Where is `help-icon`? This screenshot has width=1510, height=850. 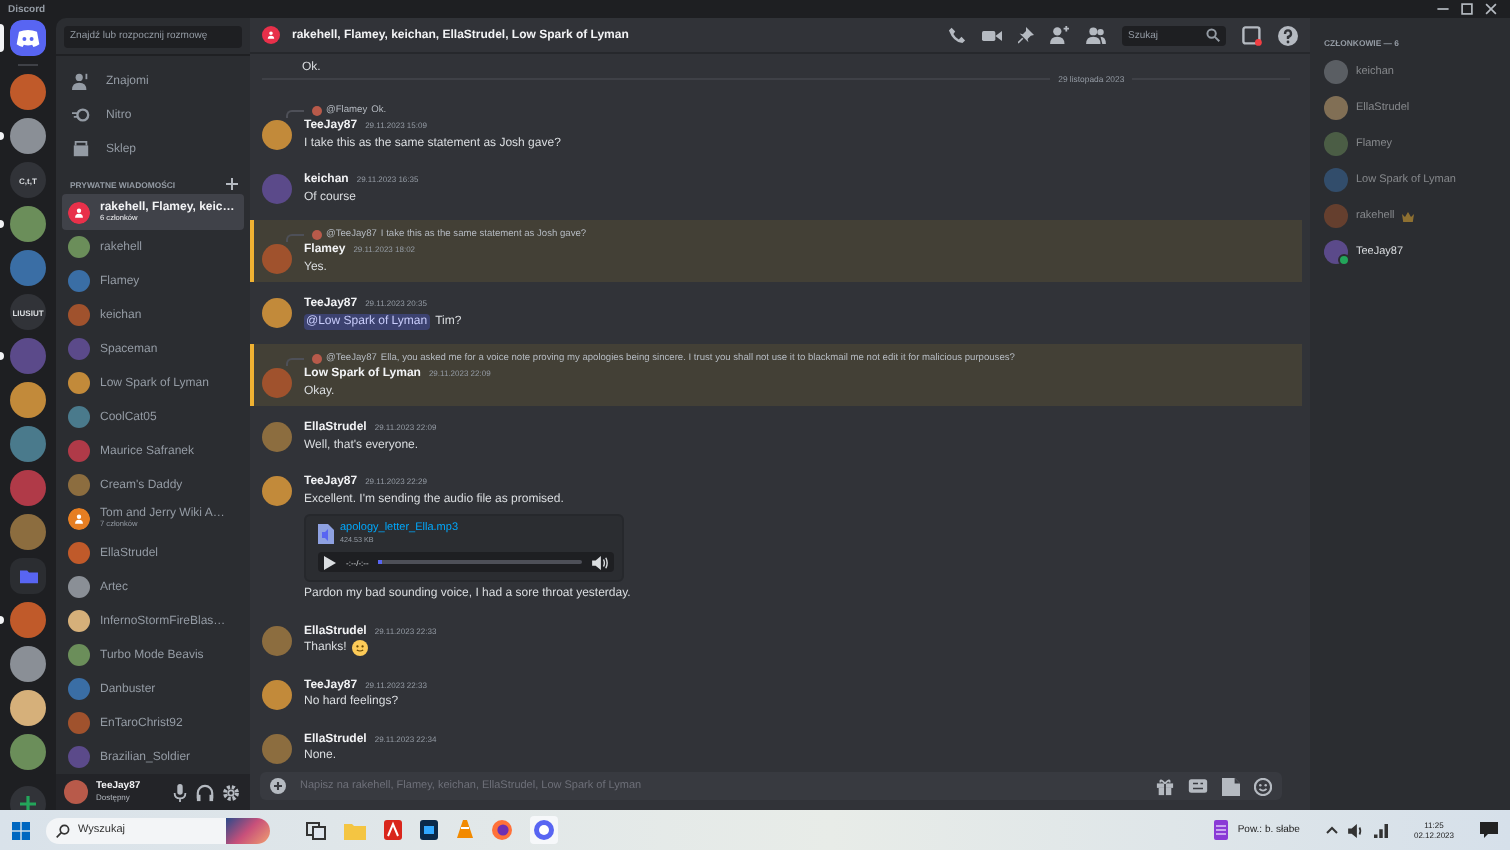
help-icon is located at coordinates (1288, 35).